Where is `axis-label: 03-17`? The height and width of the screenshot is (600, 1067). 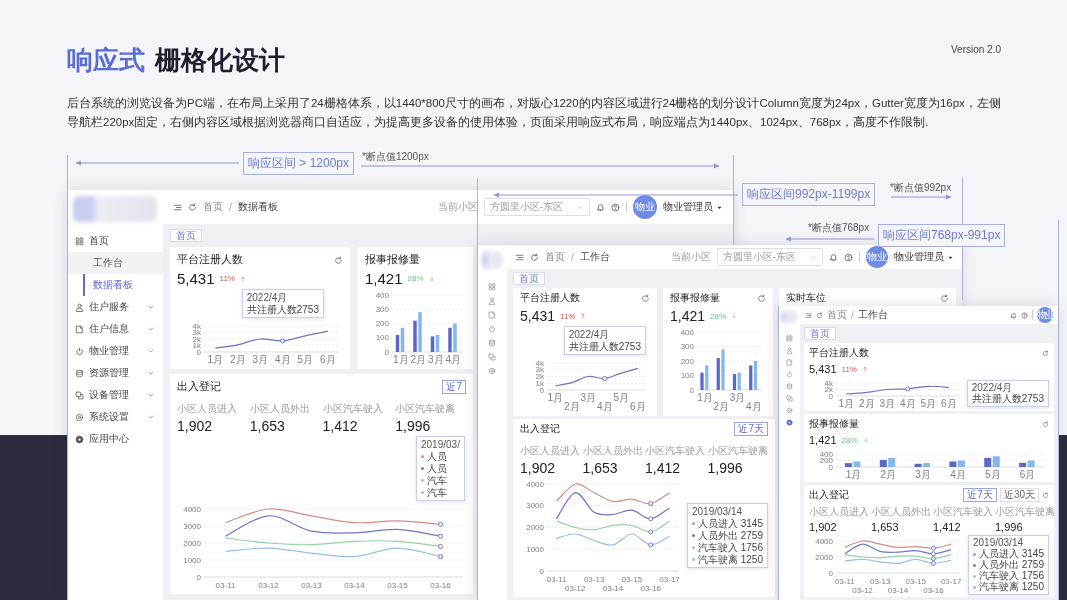 axis-label: 03-17 is located at coordinates (951, 581).